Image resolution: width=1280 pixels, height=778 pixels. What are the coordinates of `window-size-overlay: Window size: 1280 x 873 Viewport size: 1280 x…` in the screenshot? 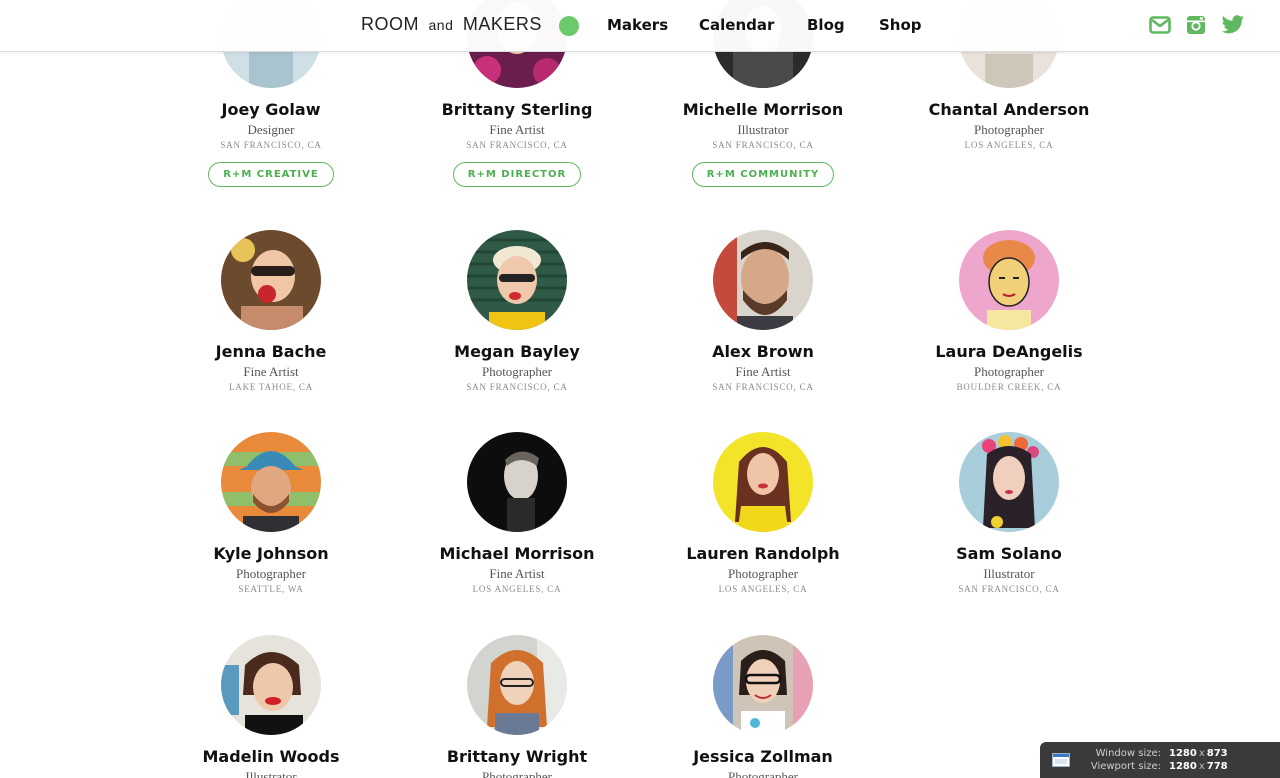 It's located at (1160, 760).